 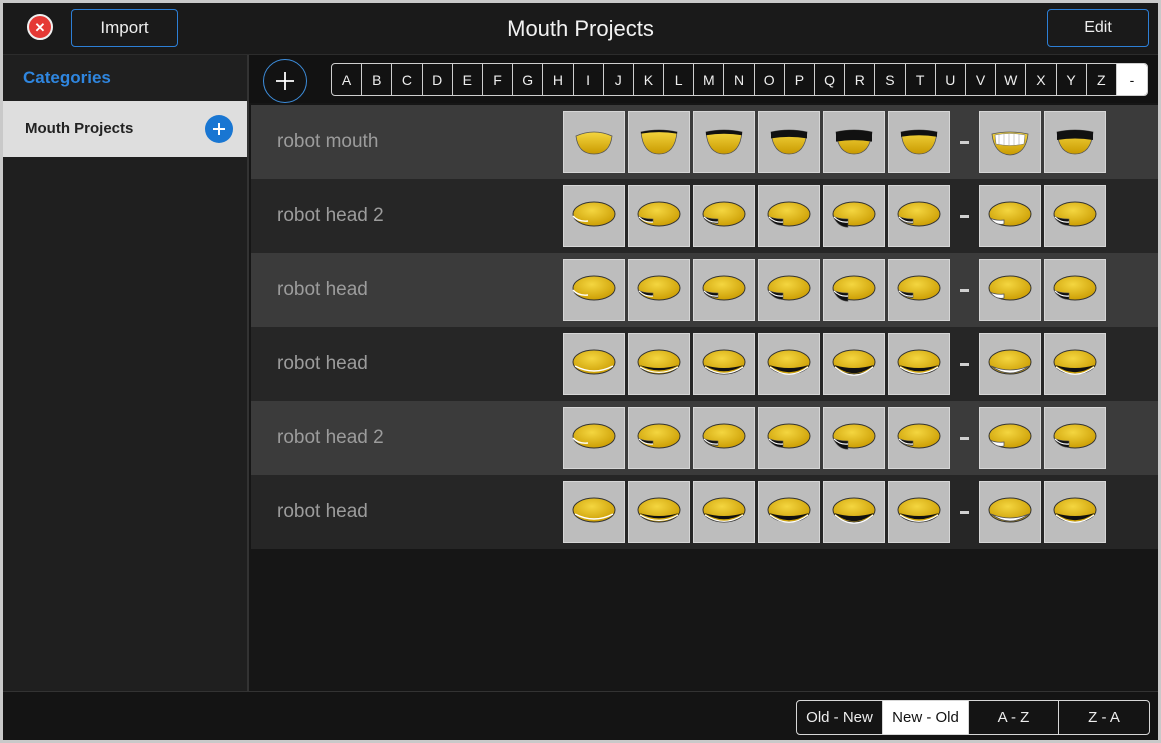 What do you see at coordinates (558, 79) in the screenshot?
I see `index-letter-h: H` at bounding box center [558, 79].